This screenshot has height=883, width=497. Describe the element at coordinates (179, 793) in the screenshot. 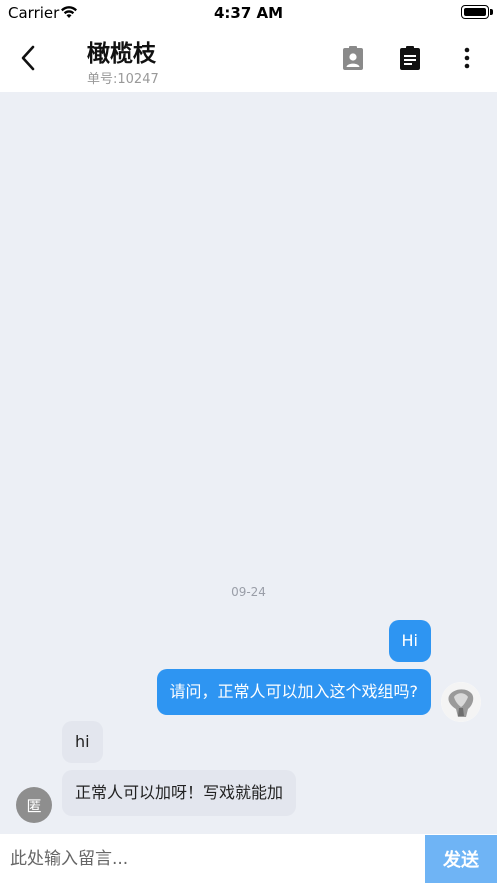

I see `message-bubble-incoming: 正常人可以加呀！写戏就能加` at that location.